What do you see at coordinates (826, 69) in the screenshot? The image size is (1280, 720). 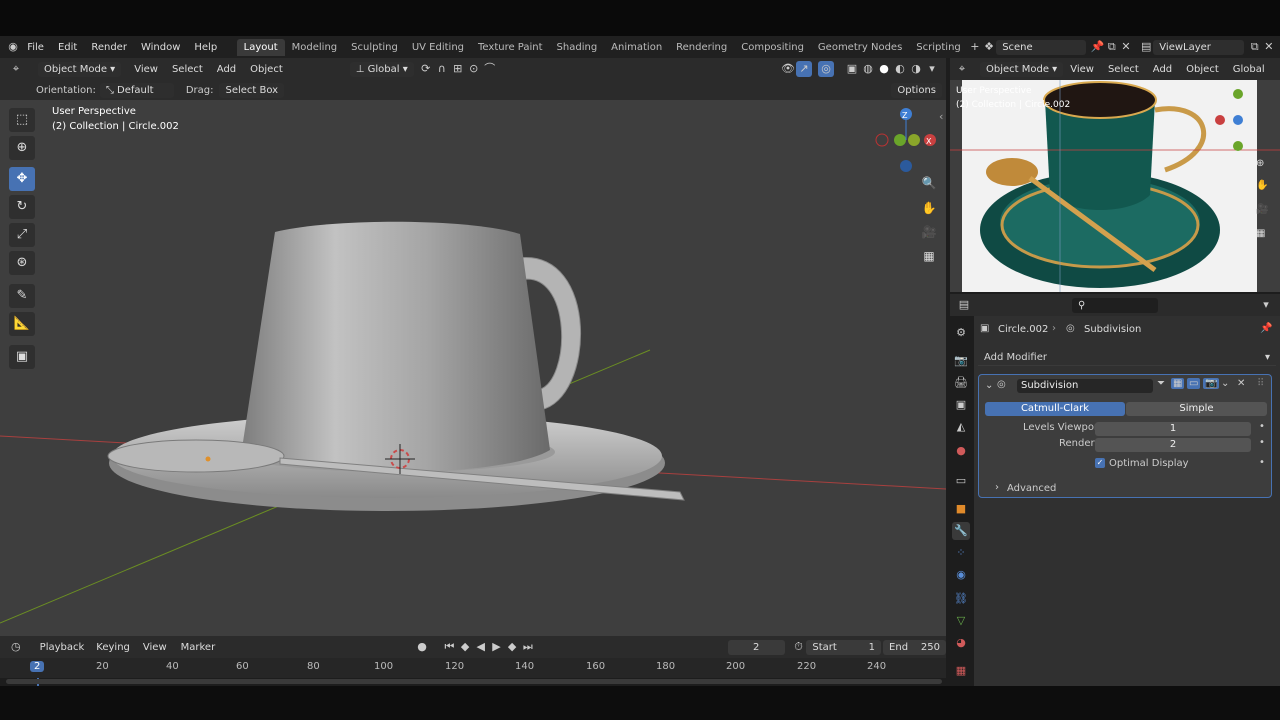 I see `overlay-toggle-icon: ◎` at bounding box center [826, 69].